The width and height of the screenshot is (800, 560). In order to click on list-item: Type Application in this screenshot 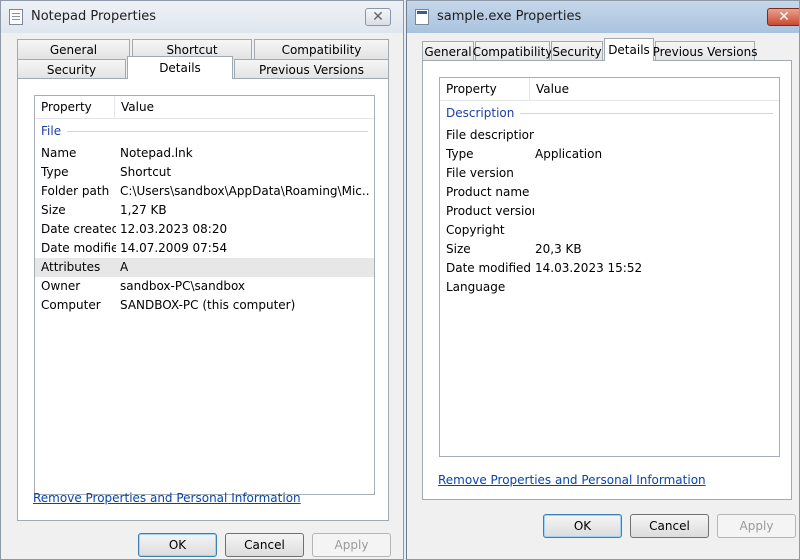, I will do `click(609, 154)`.